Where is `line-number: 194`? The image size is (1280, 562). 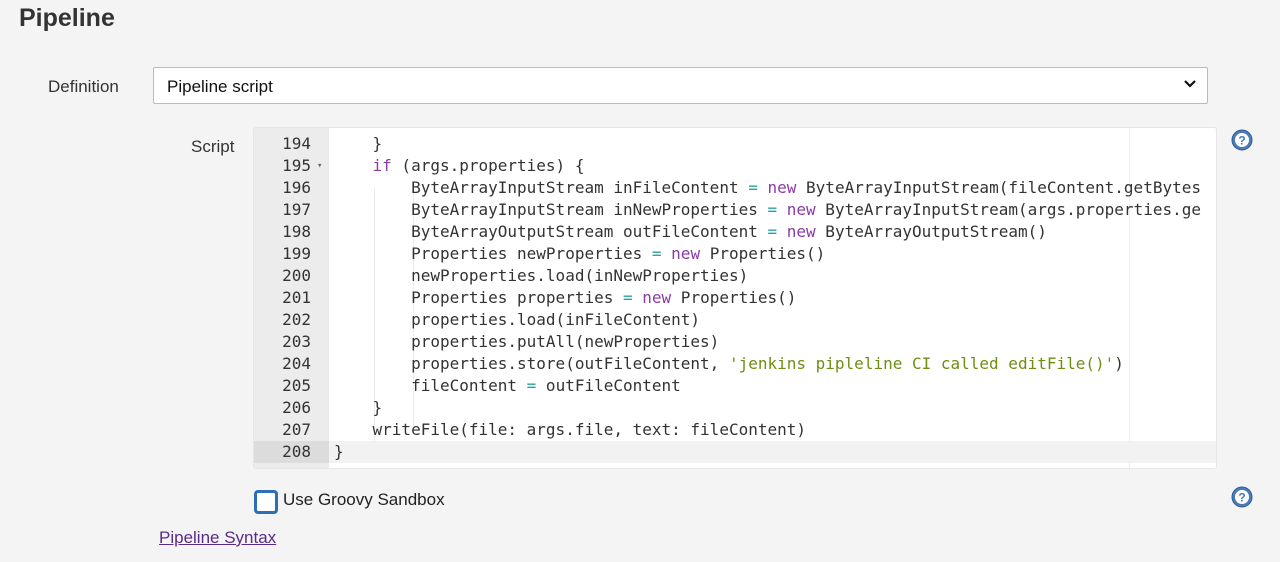 line-number: 194 is located at coordinates (296, 143).